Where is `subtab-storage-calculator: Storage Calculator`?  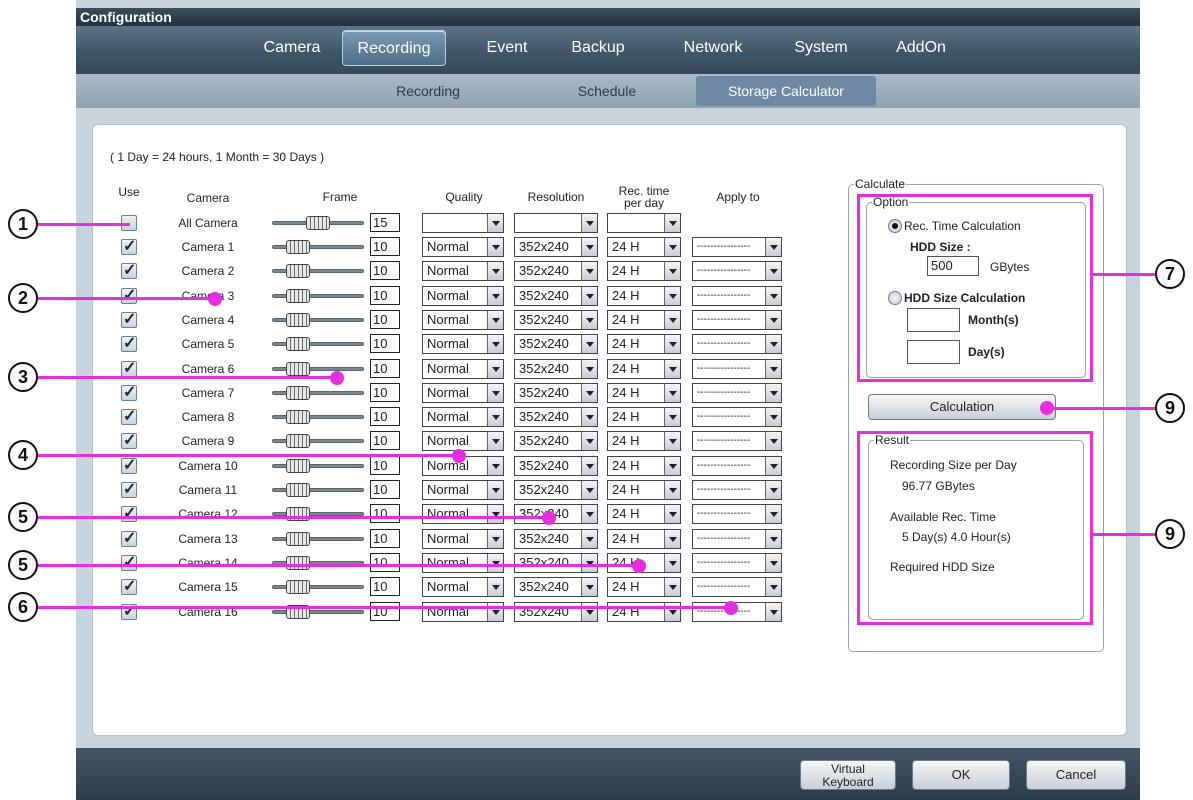
subtab-storage-calculator: Storage Calculator is located at coordinates (786, 91).